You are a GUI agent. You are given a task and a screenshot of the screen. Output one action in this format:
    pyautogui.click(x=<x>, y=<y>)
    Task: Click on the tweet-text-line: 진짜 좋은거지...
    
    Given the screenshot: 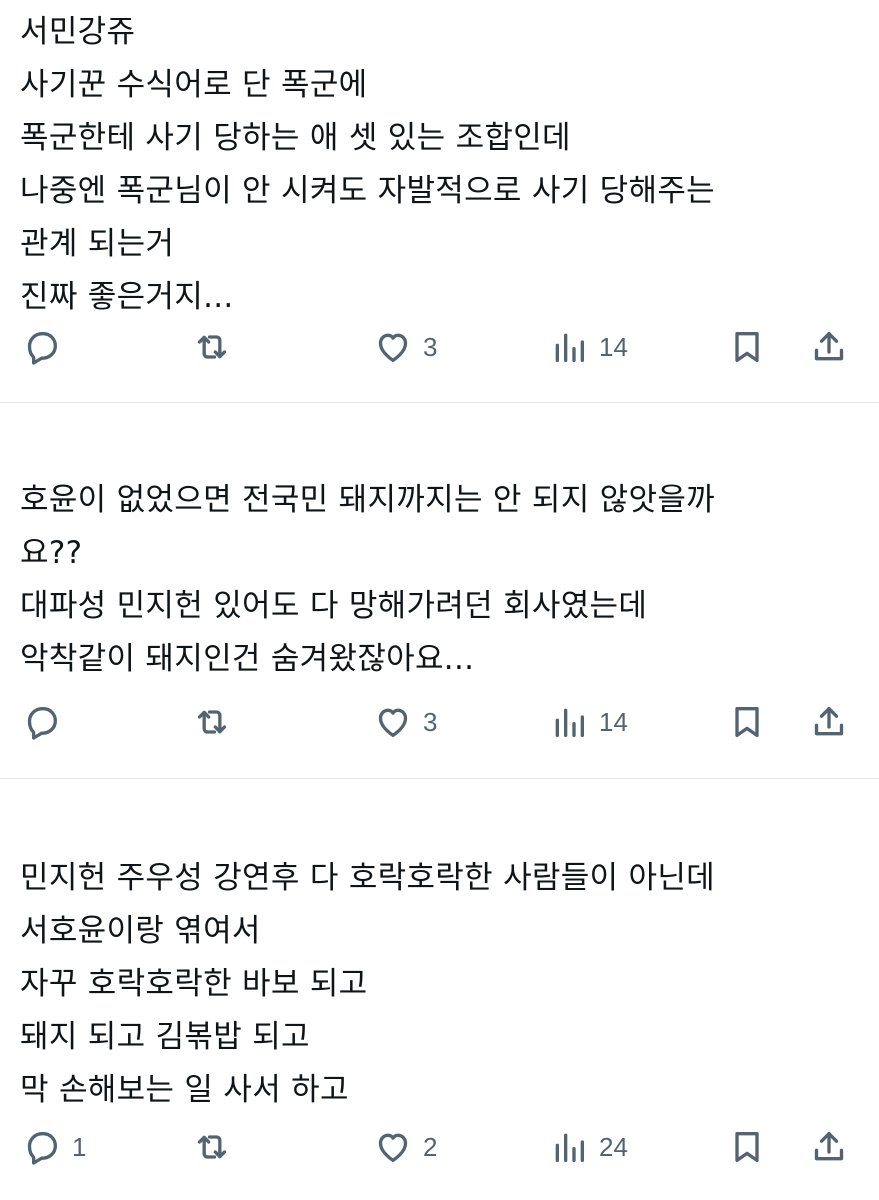 What is the action you would take?
    pyautogui.click(x=127, y=297)
    